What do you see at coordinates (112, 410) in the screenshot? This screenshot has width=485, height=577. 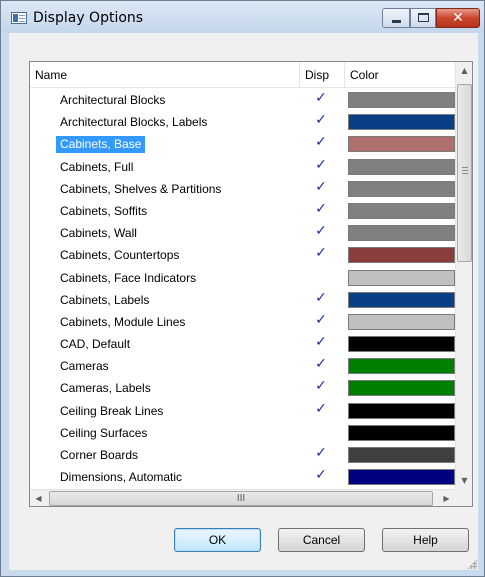 I see `row-name: Ceiling Break Lines` at bounding box center [112, 410].